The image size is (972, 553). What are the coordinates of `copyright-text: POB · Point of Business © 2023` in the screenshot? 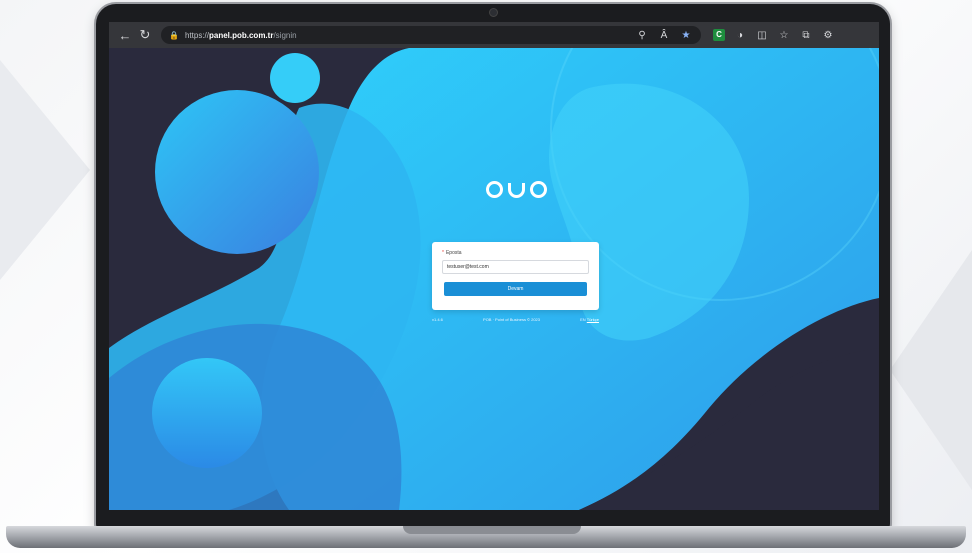 It's located at (512, 319).